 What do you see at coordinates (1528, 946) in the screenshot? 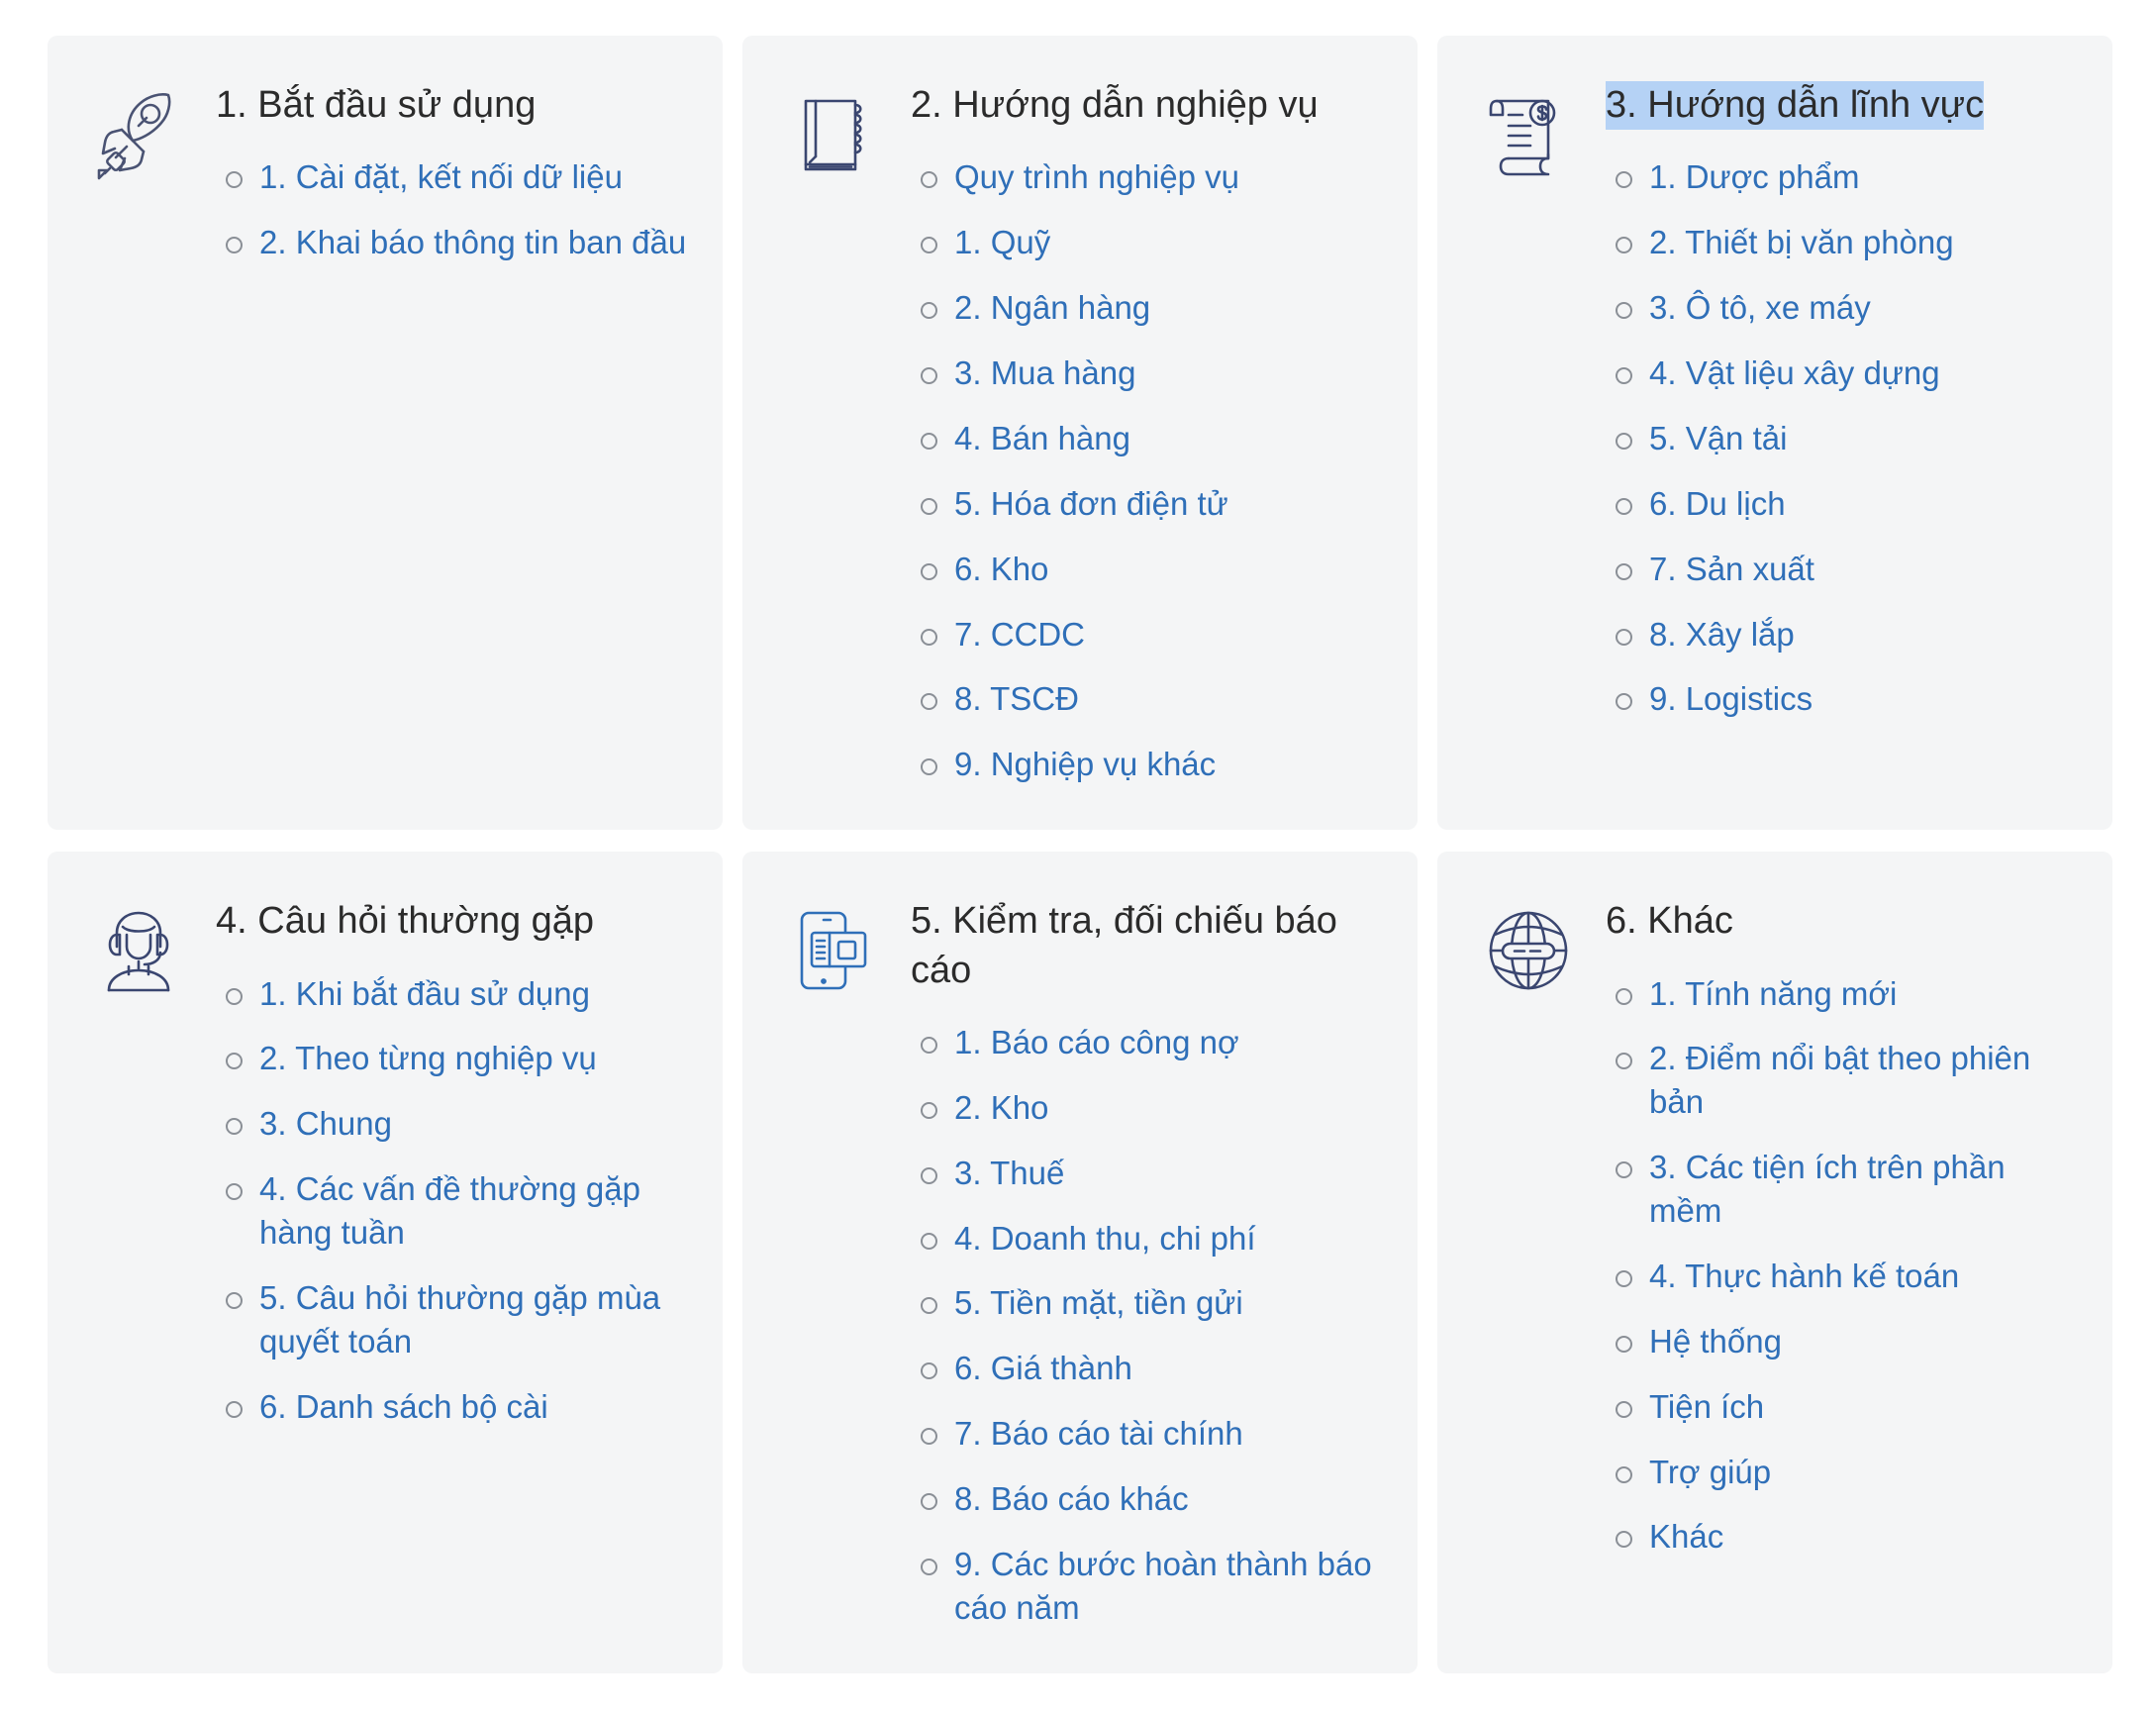
I see `globe-icon` at bounding box center [1528, 946].